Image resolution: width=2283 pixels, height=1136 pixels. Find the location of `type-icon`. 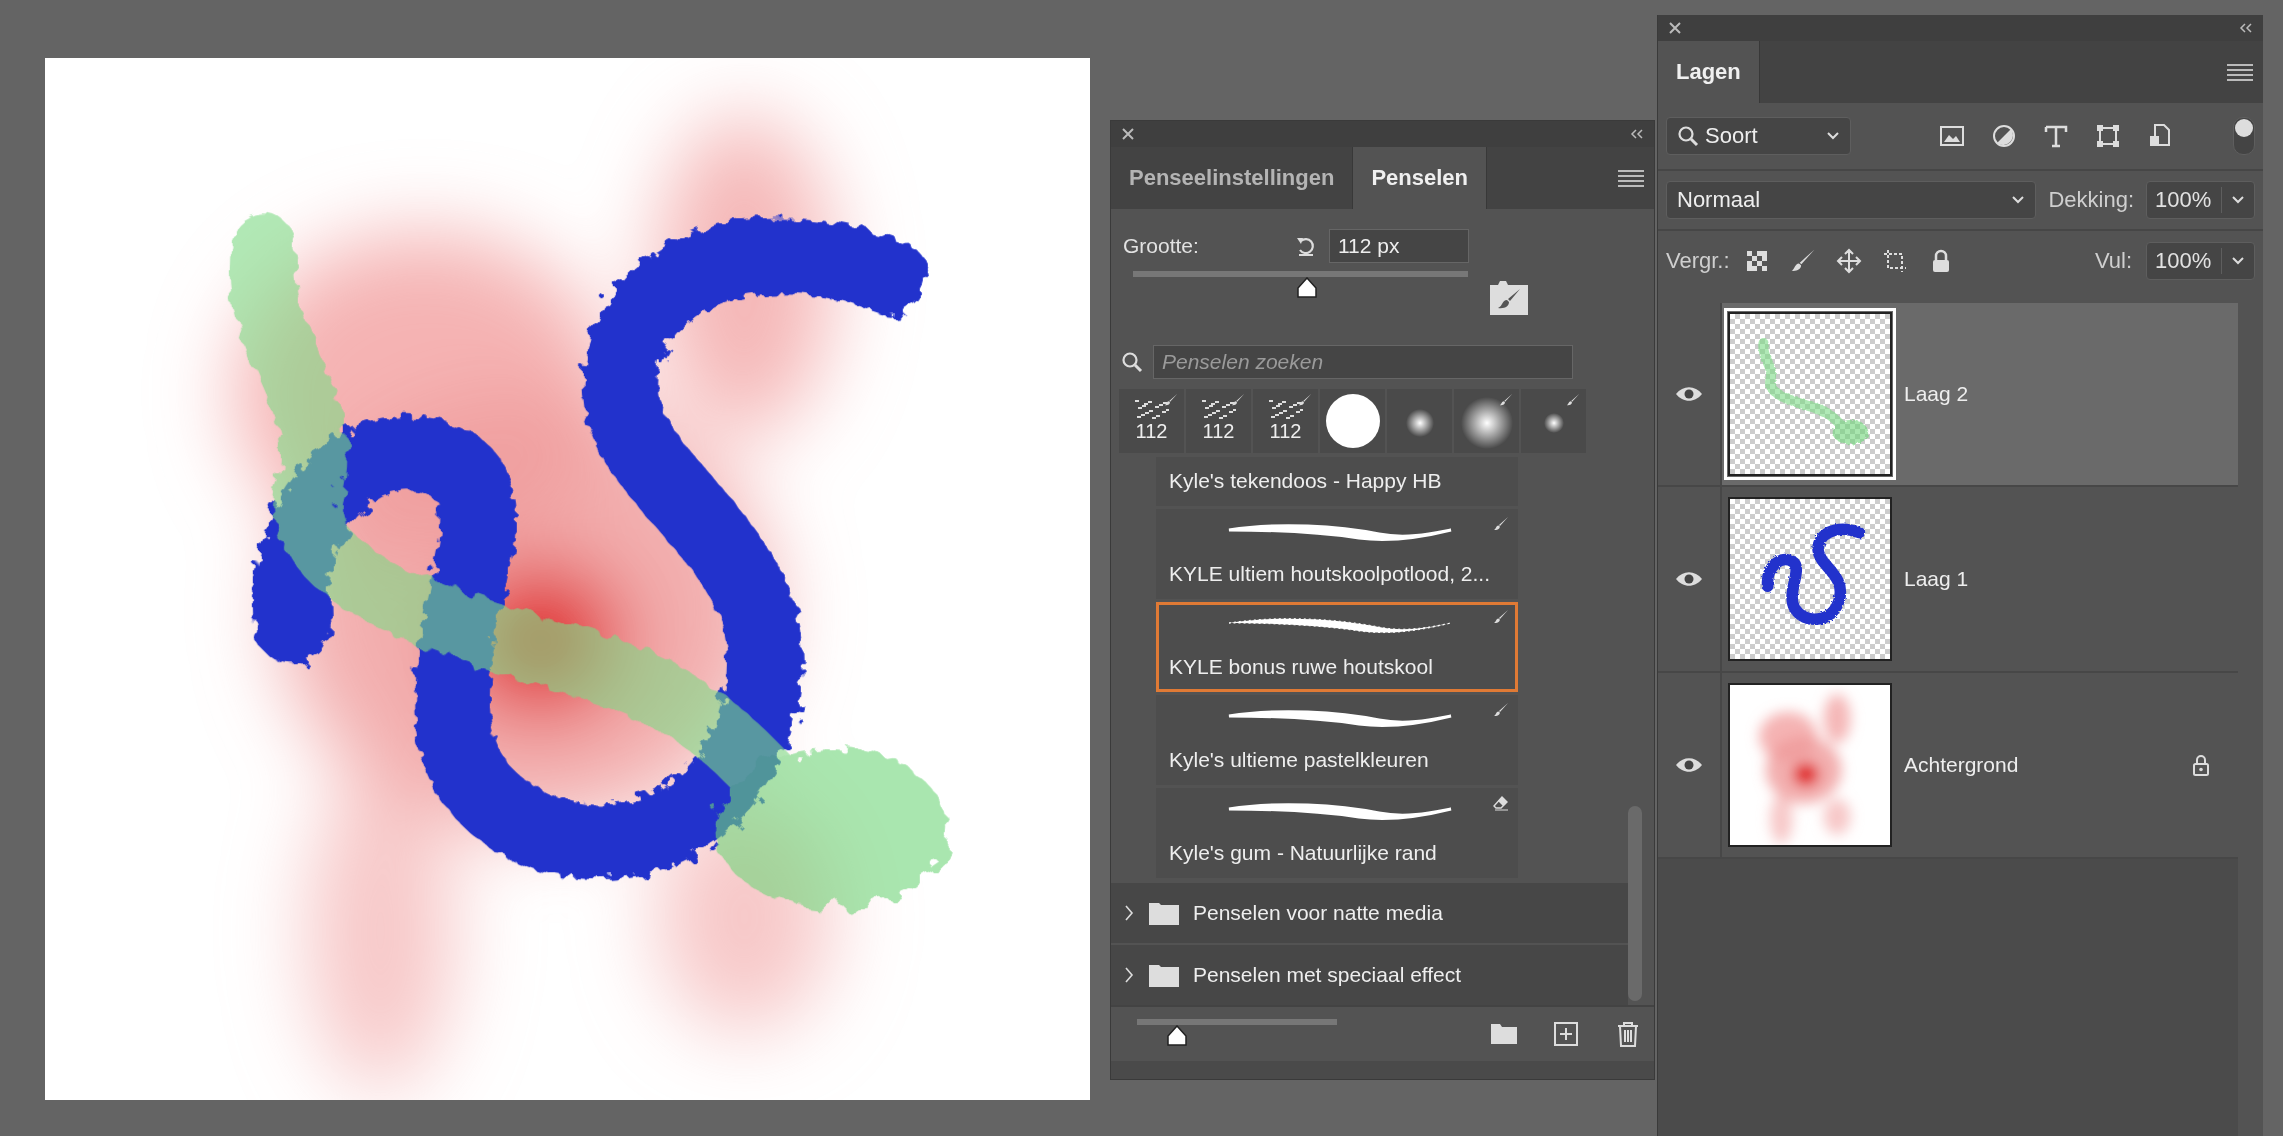

type-icon is located at coordinates (2056, 136).